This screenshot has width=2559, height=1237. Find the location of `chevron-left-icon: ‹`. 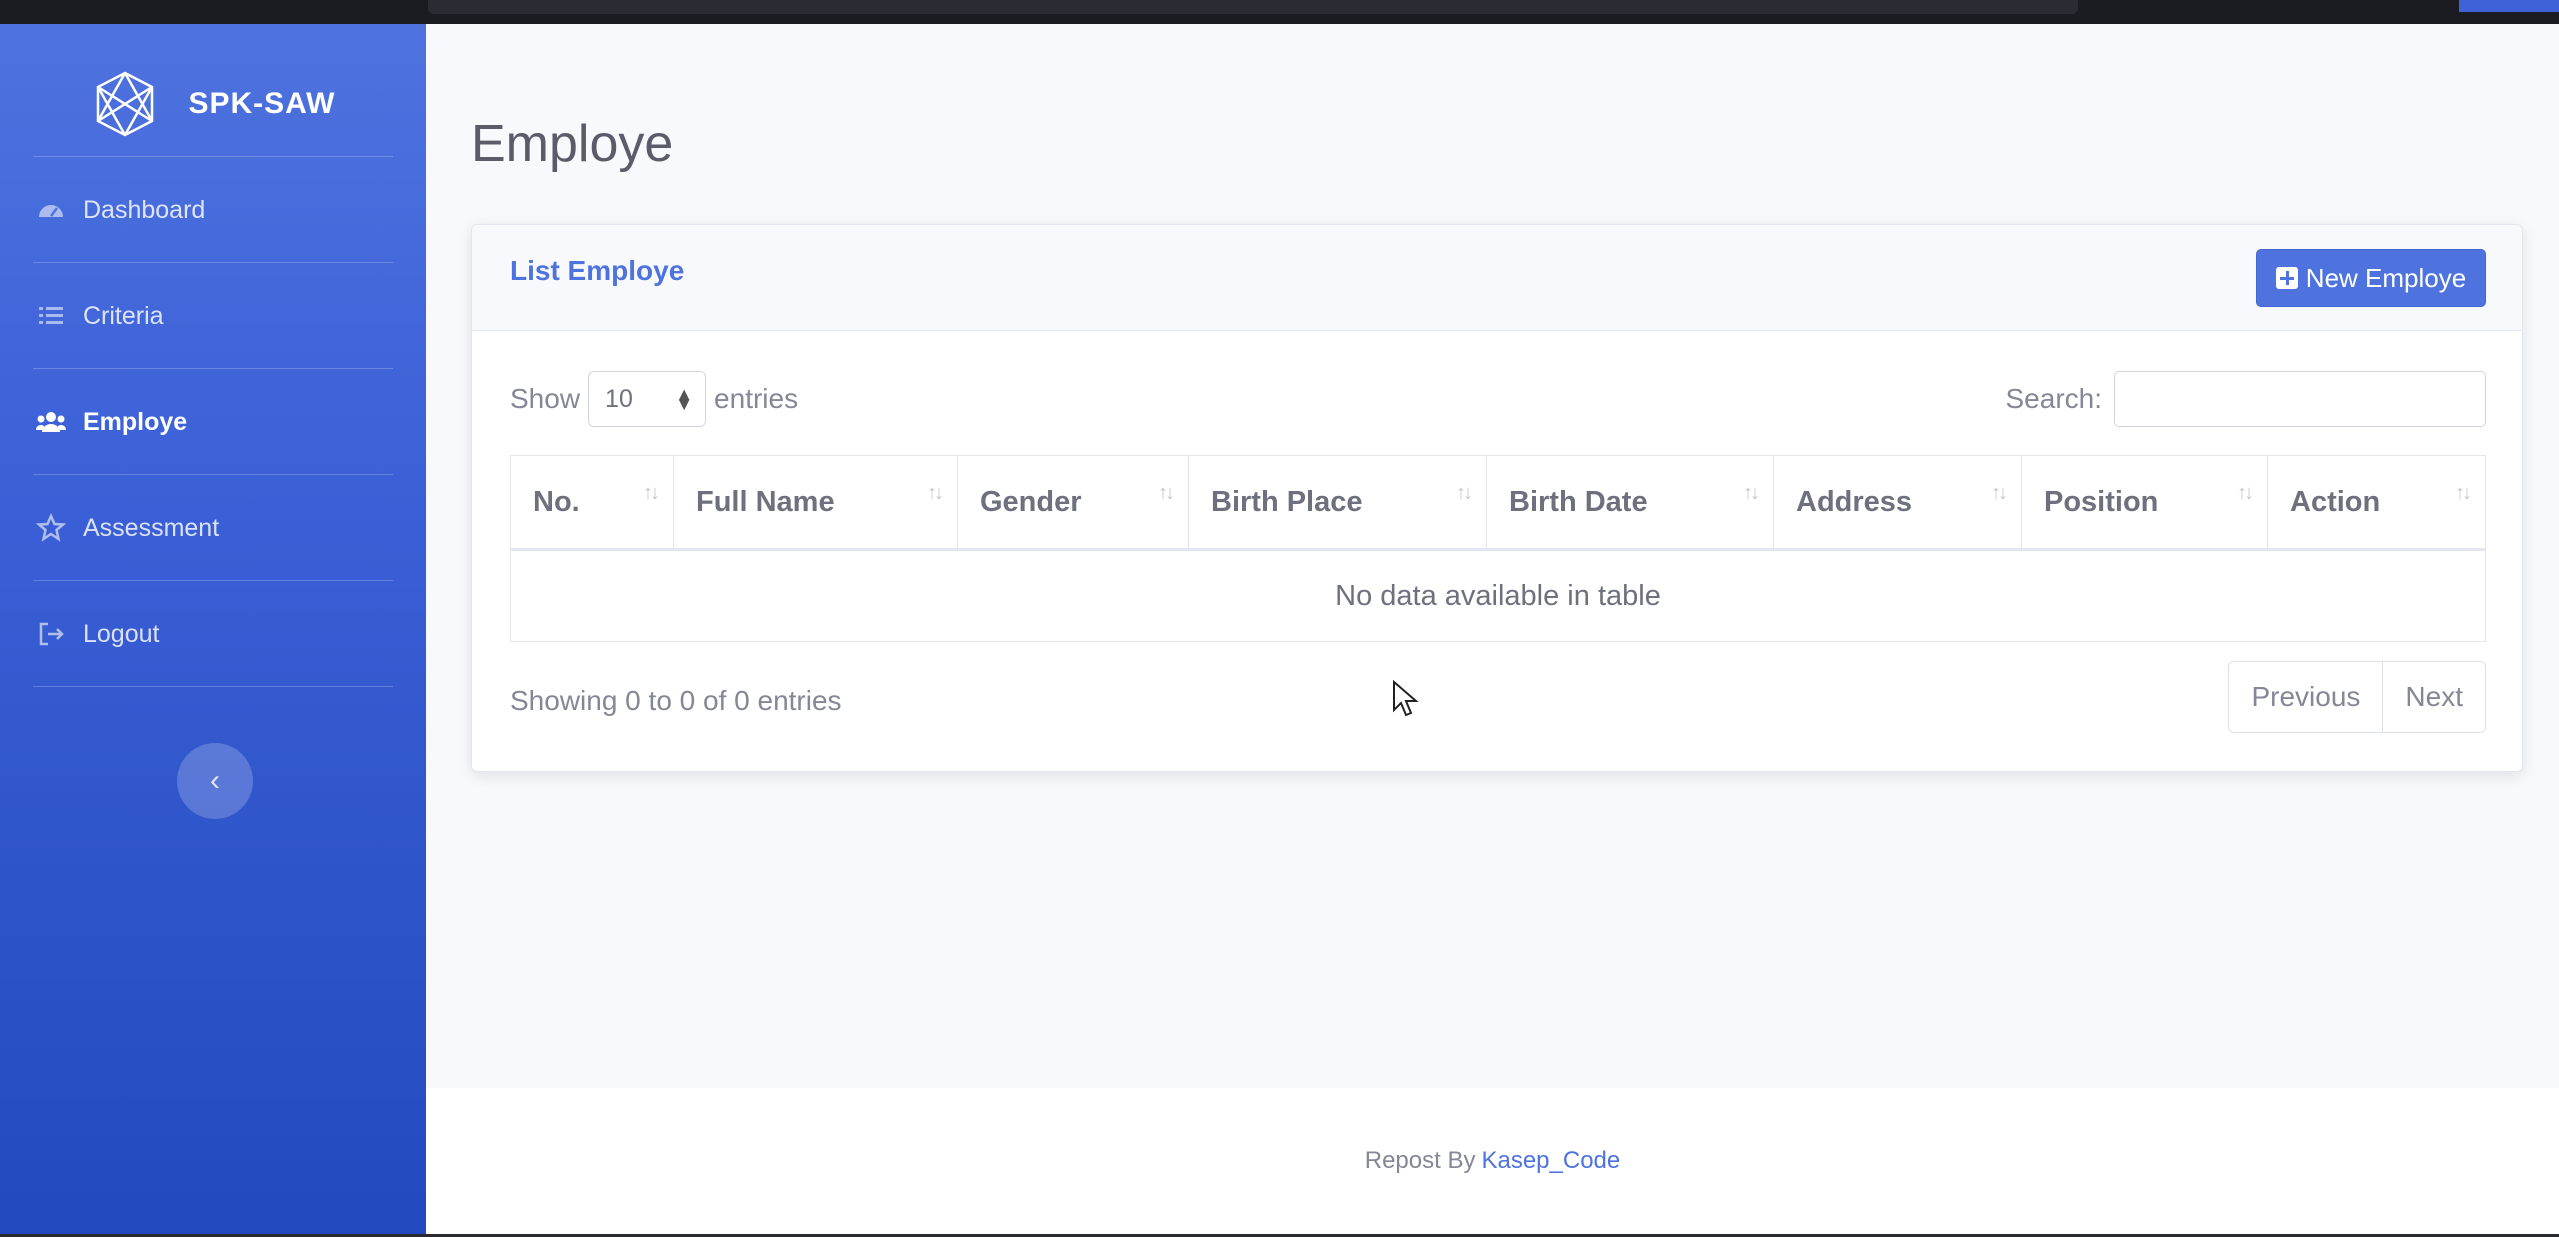

chevron-left-icon: ‹ is located at coordinates (215, 780).